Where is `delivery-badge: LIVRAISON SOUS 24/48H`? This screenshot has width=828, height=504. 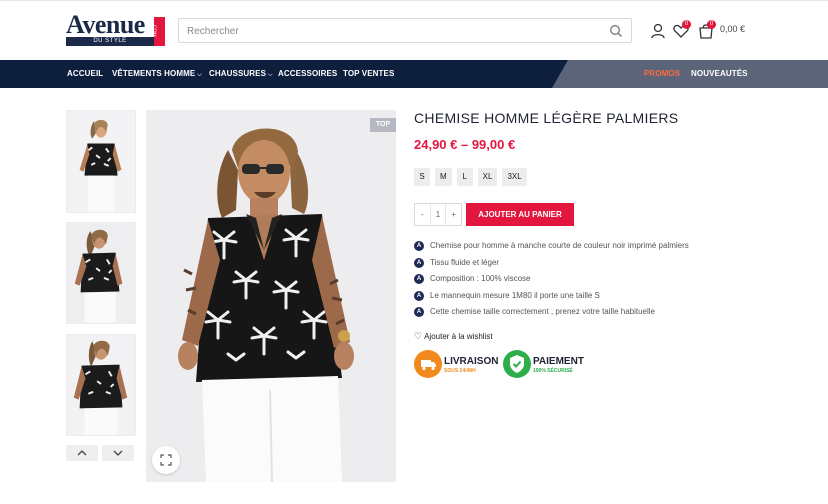 delivery-badge: LIVRAISON SOUS 24/48H is located at coordinates (456, 366).